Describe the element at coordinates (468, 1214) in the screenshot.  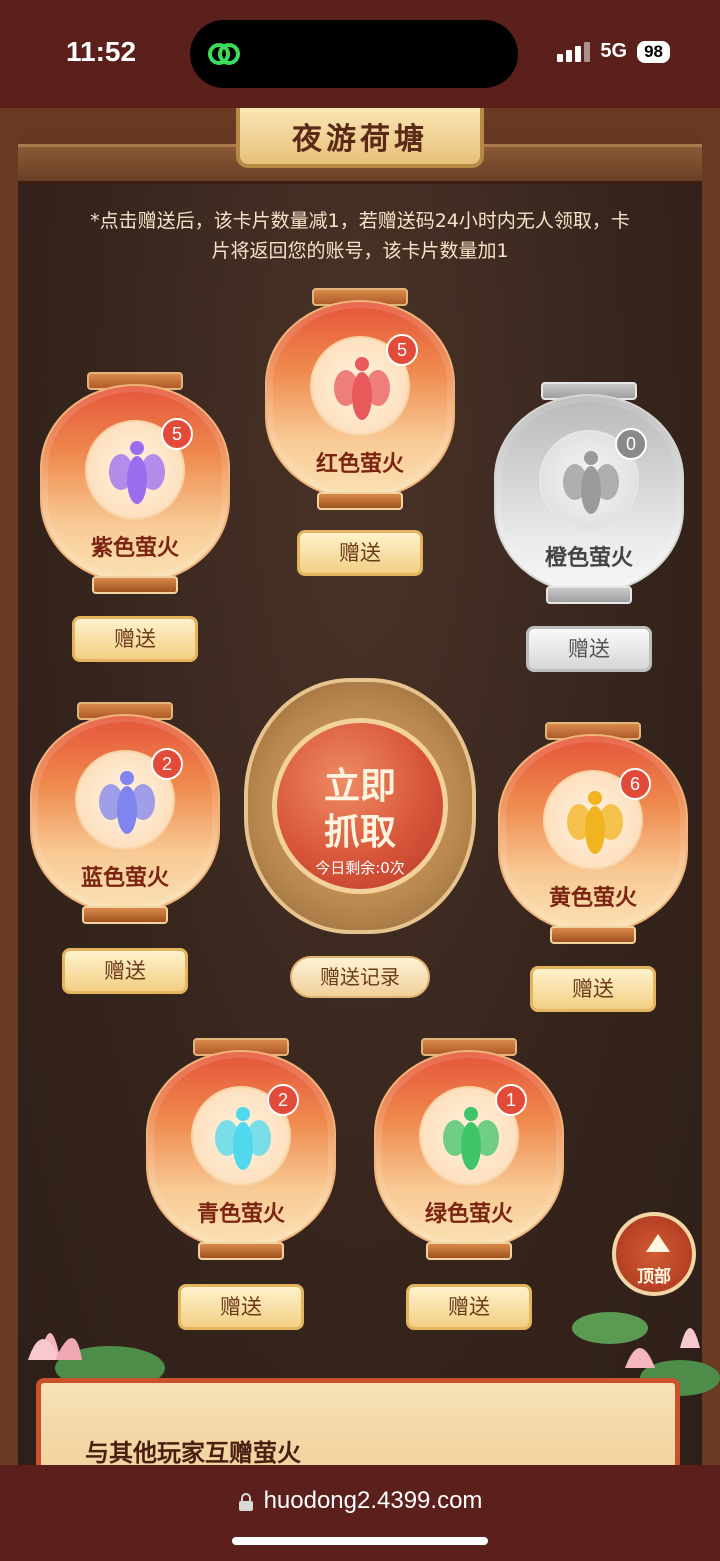
I see `lantern-label: 绿色萤火` at that location.